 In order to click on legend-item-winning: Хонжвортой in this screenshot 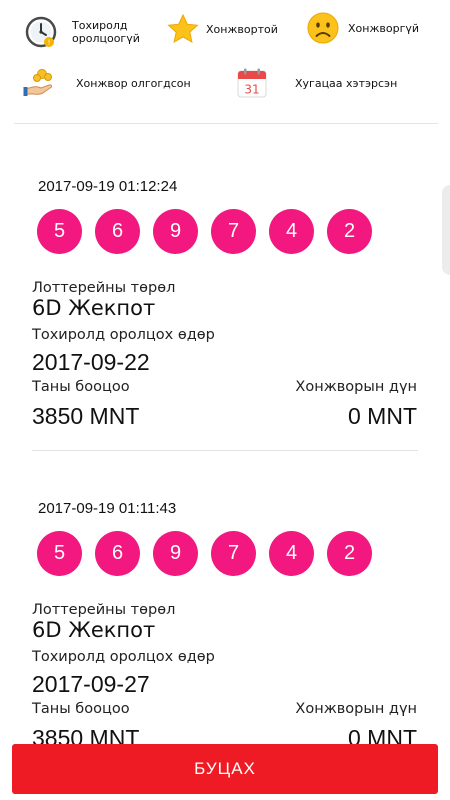, I will do `click(222, 29)`.